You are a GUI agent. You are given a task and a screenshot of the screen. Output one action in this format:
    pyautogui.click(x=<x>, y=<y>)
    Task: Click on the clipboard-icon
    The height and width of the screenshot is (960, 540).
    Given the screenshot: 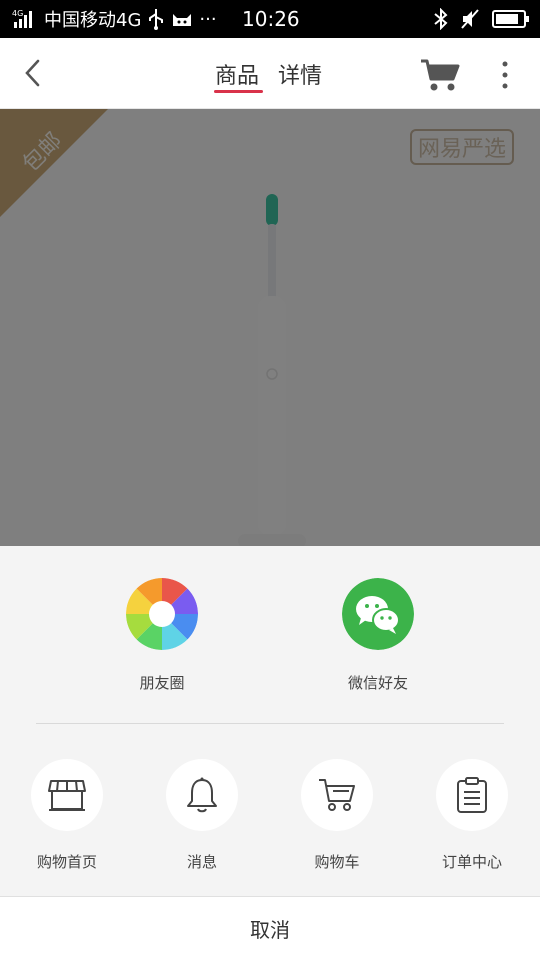 What is the action you would take?
    pyautogui.click(x=472, y=795)
    